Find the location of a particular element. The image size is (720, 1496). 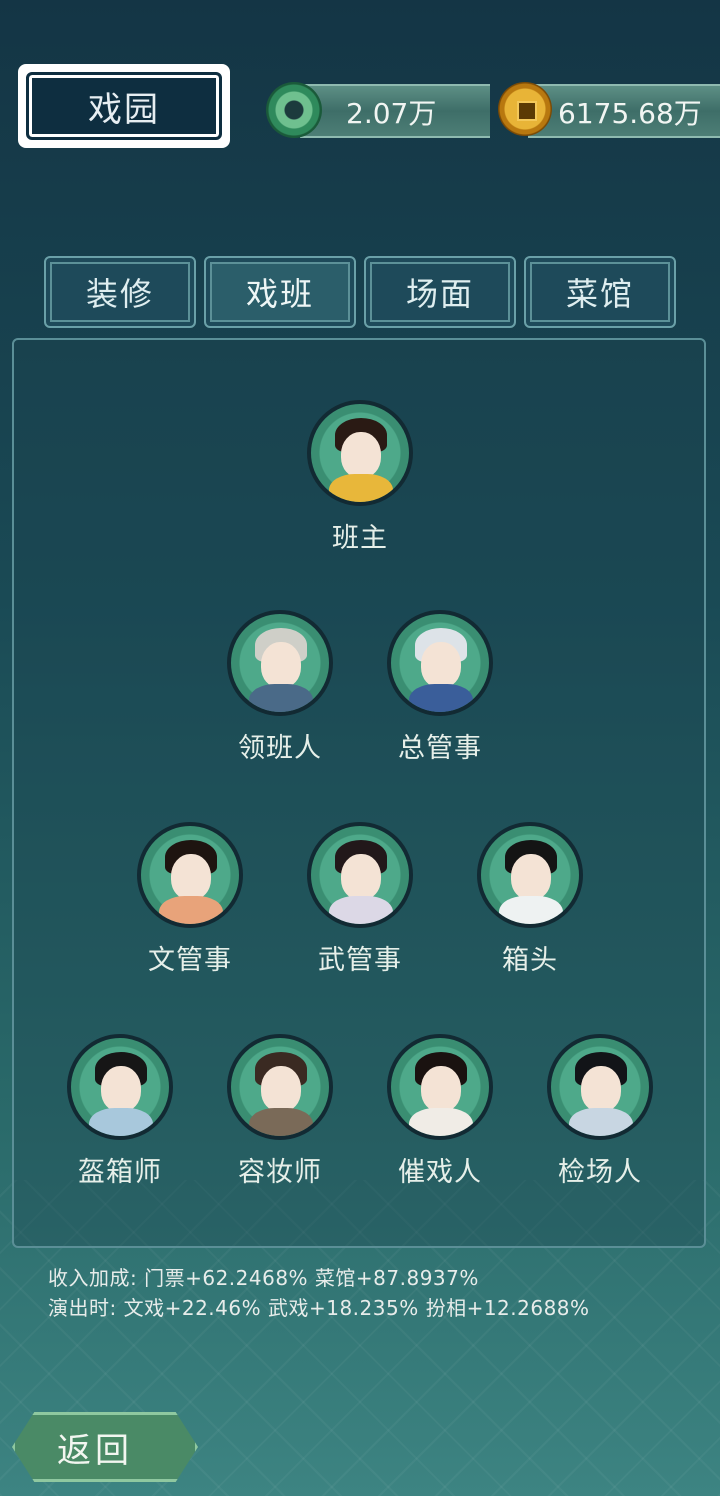

member-troupe-leader: 班主 is located at coordinates (360, 477).